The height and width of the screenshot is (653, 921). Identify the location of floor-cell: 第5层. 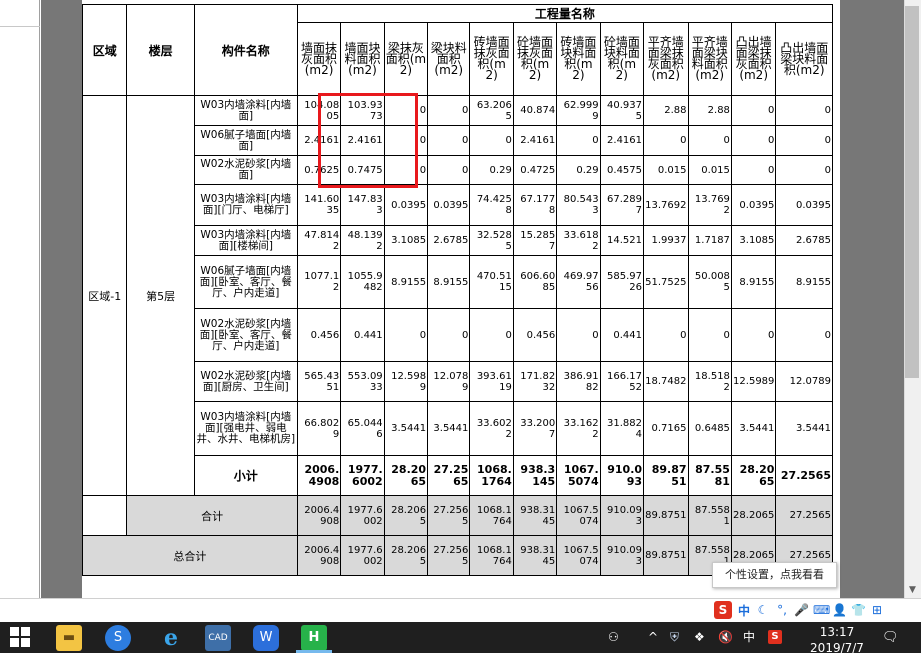
(160, 295).